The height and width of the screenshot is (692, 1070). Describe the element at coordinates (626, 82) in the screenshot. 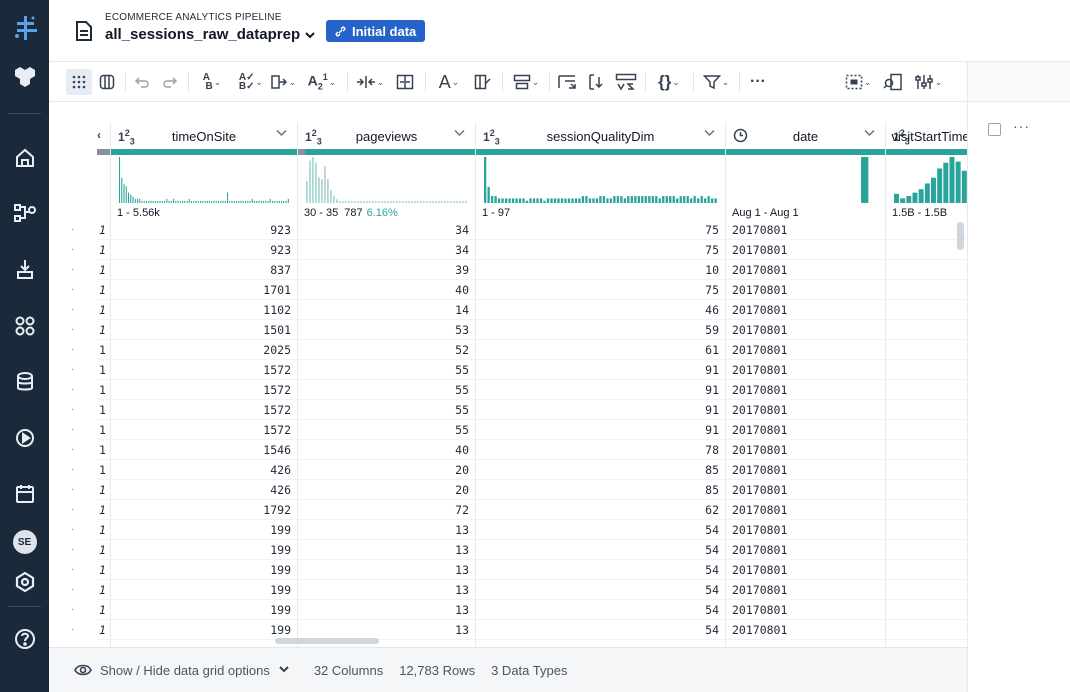

I see `lookup-button` at that location.